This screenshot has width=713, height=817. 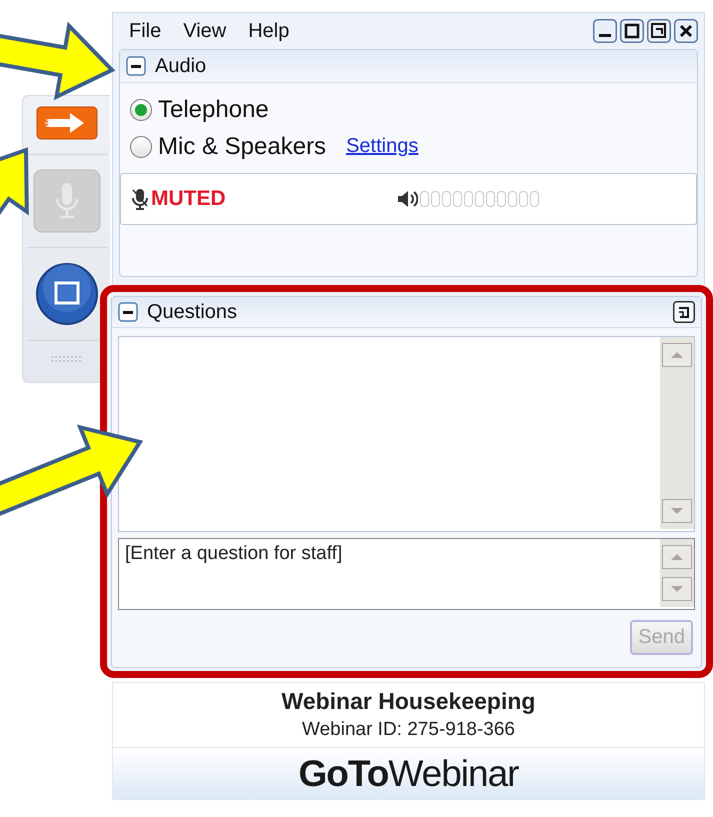 I want to click on grip-icon, so click(x=67, y=359).